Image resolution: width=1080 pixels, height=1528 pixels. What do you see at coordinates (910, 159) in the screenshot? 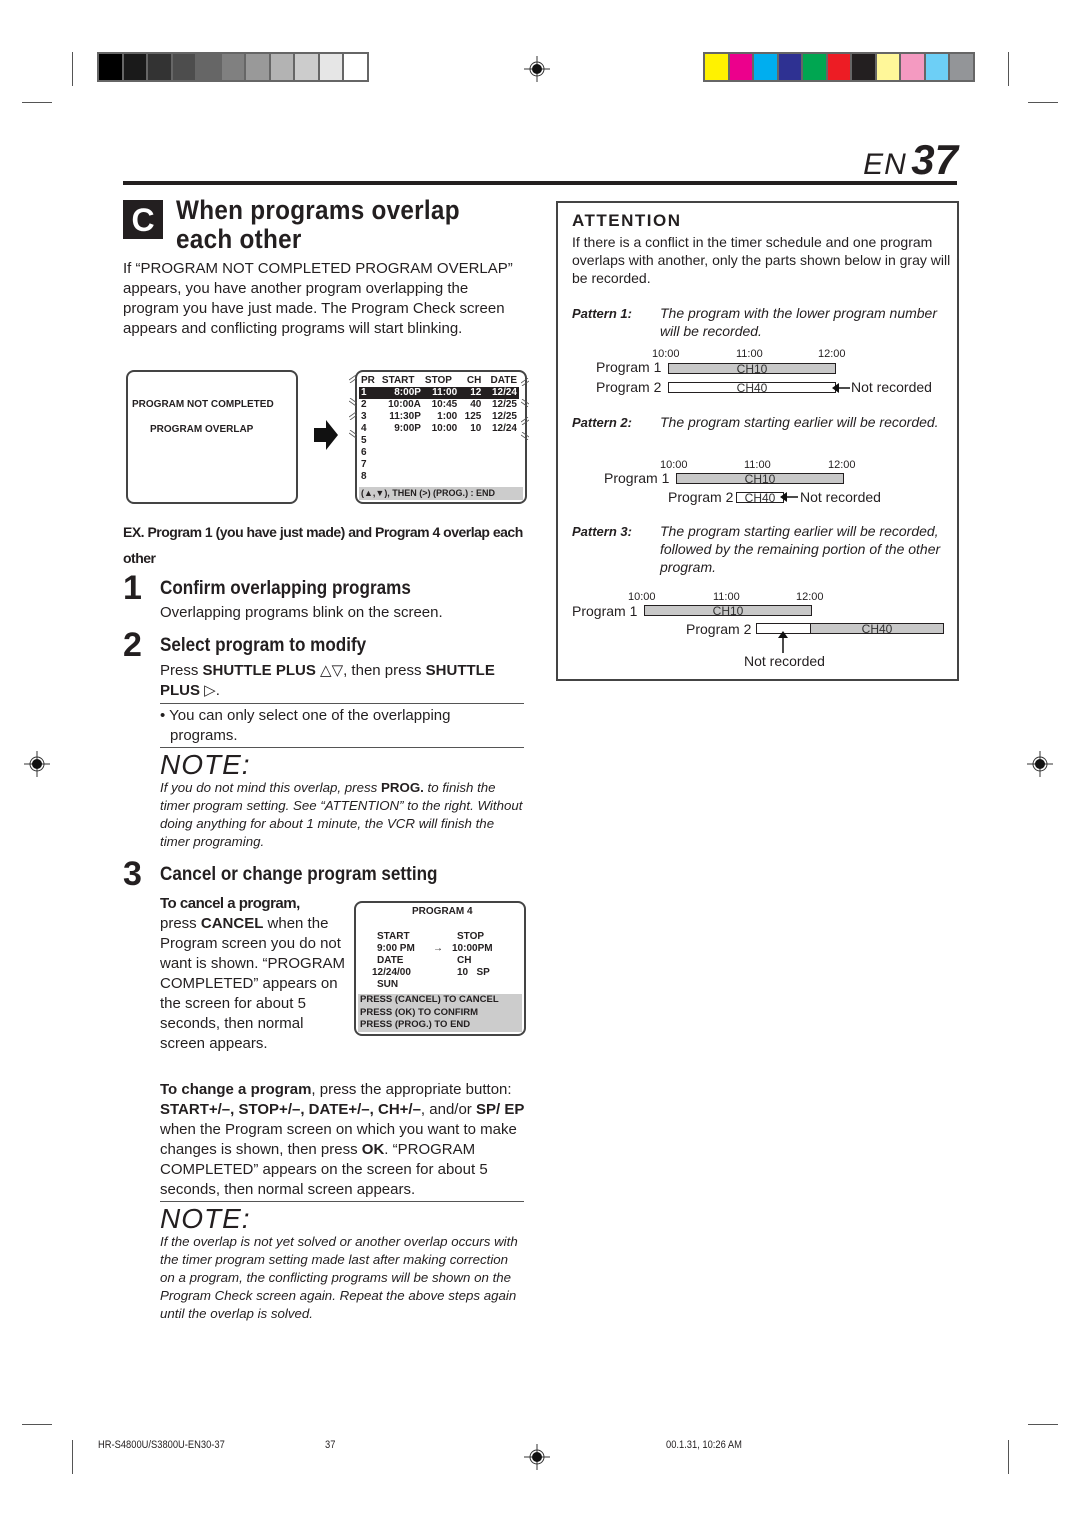
I see `page-number: EN 37` at bounding box center [910, 159].